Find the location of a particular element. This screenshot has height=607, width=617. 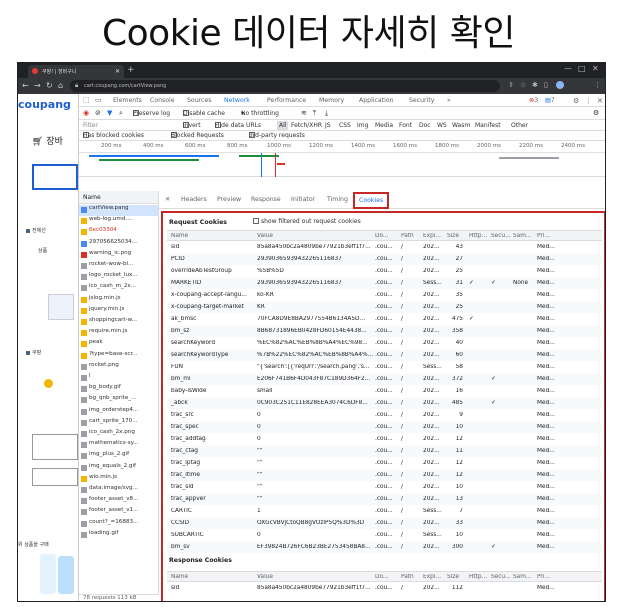

import-icon: ⤒ is located at coordinates (314, 113).